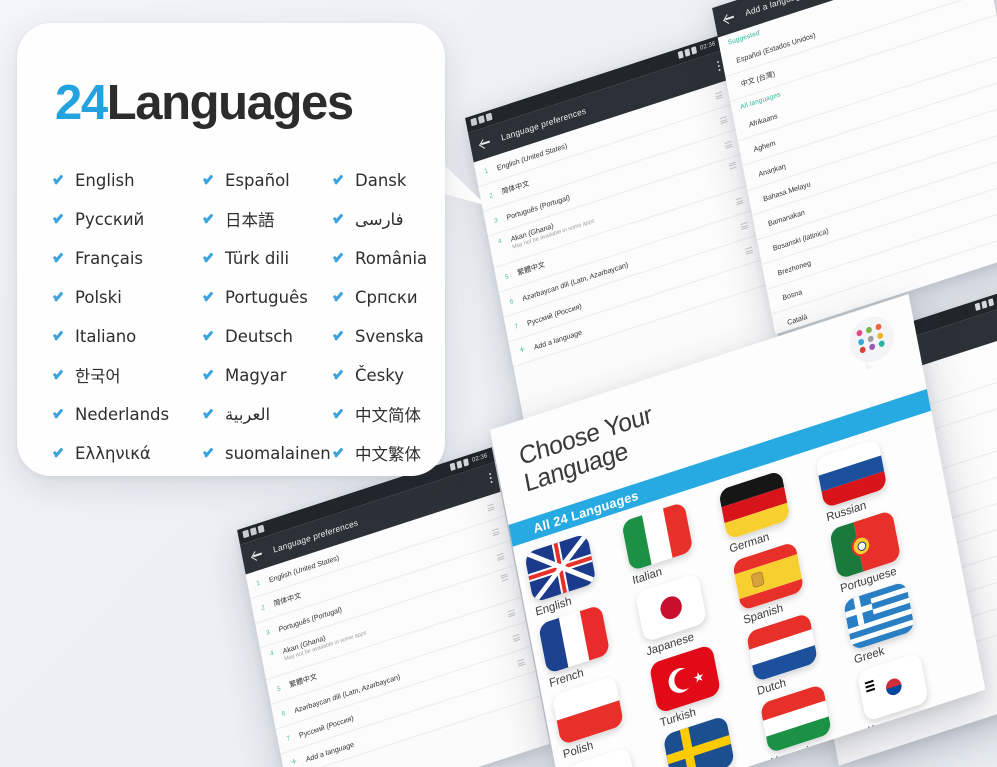 The width and height of the screenshot is (997, 767). I want to click on language-count: 24, so click(81, 103).